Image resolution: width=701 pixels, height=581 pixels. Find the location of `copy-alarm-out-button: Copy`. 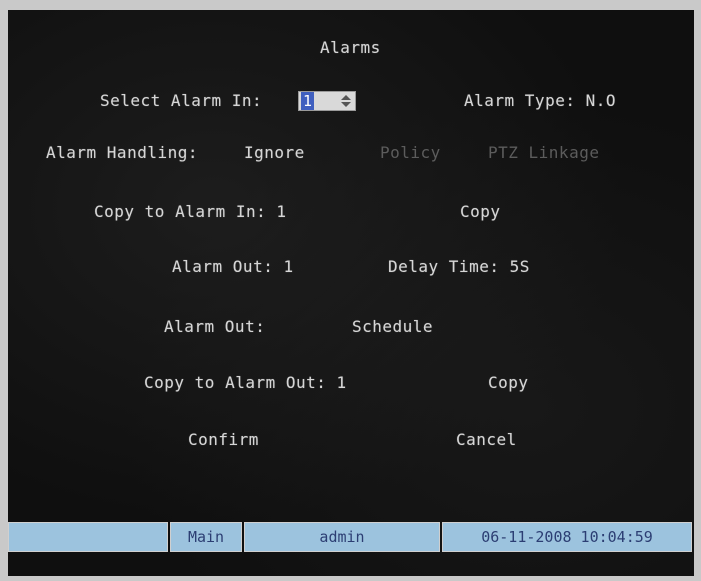

copy-alarm-out-button: Copy is located at coordinates (508, 383).